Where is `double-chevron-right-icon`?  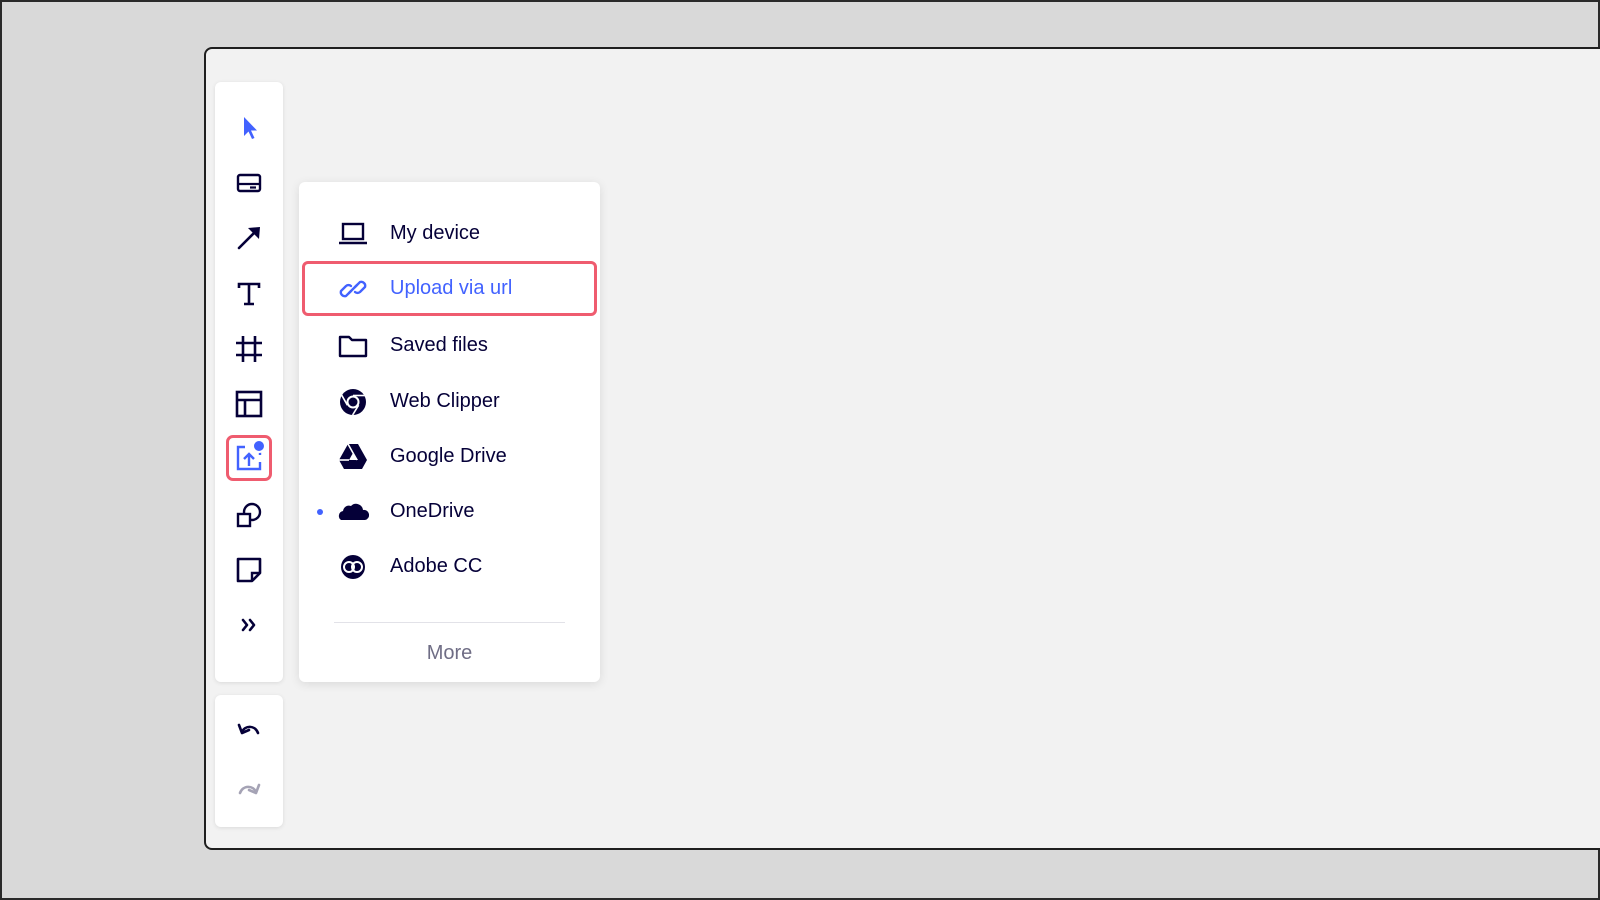 double-chevron-right-icon is located at coordinates (248, 625).